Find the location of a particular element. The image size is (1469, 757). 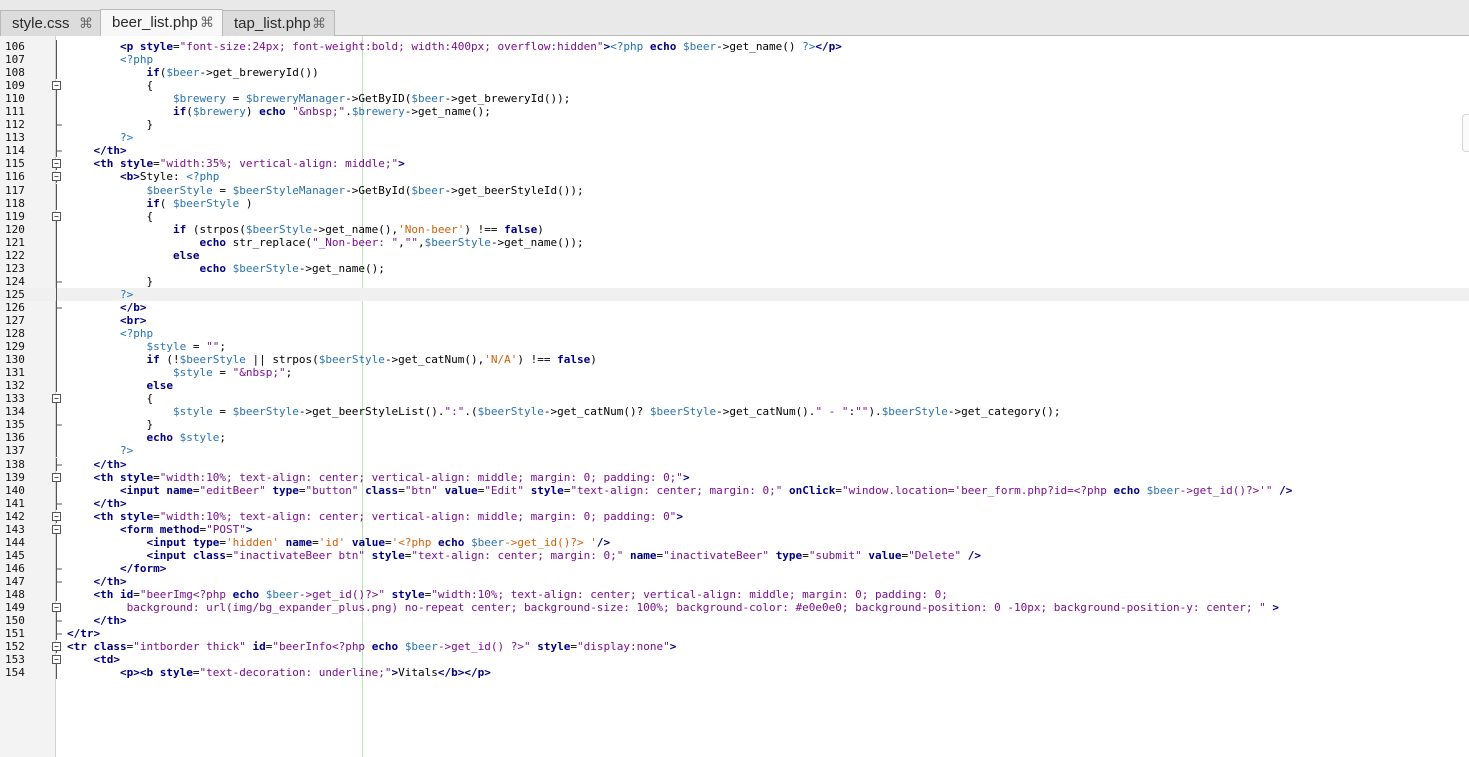

code-line: 107 <?php is located at coordinates (734, 60).